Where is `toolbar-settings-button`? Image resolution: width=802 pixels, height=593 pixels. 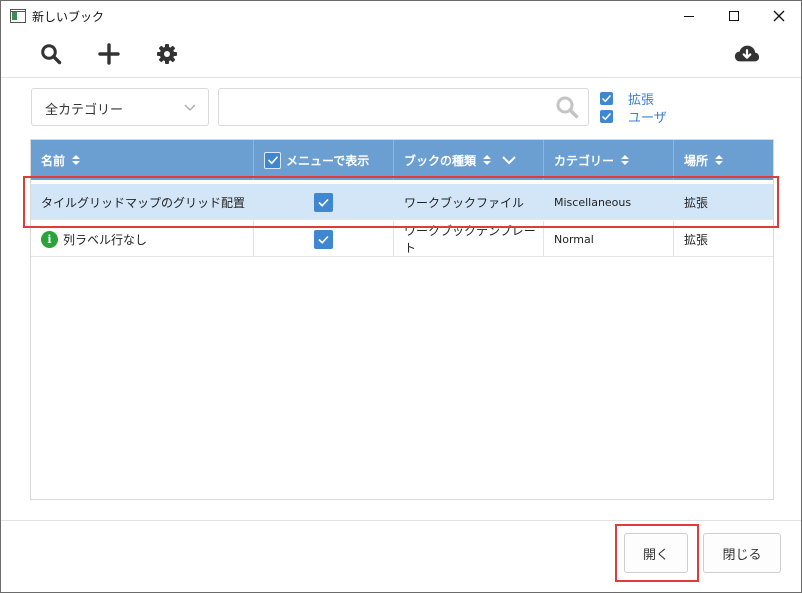
toolbar-settings-button is located at coordinates (167, 54).